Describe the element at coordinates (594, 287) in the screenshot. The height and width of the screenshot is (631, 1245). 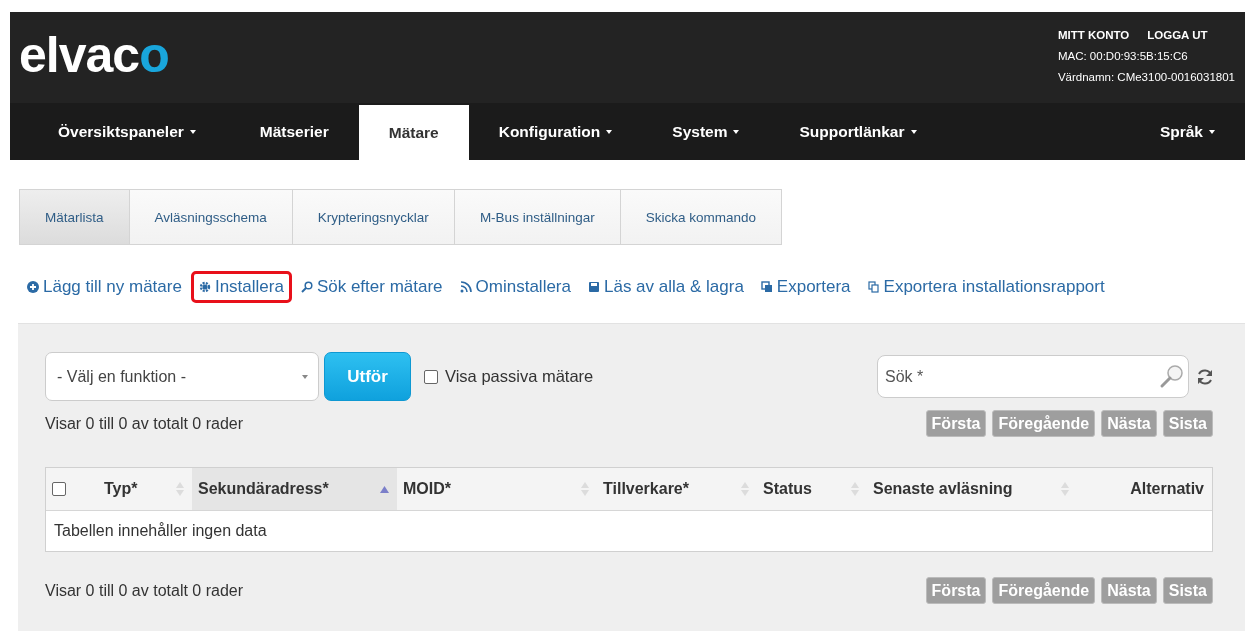
I see `save-icon` at that location.